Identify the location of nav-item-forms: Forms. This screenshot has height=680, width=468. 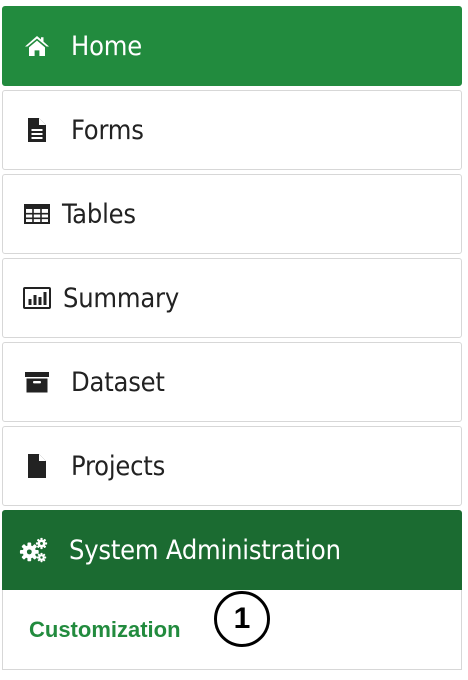
(232, 130).